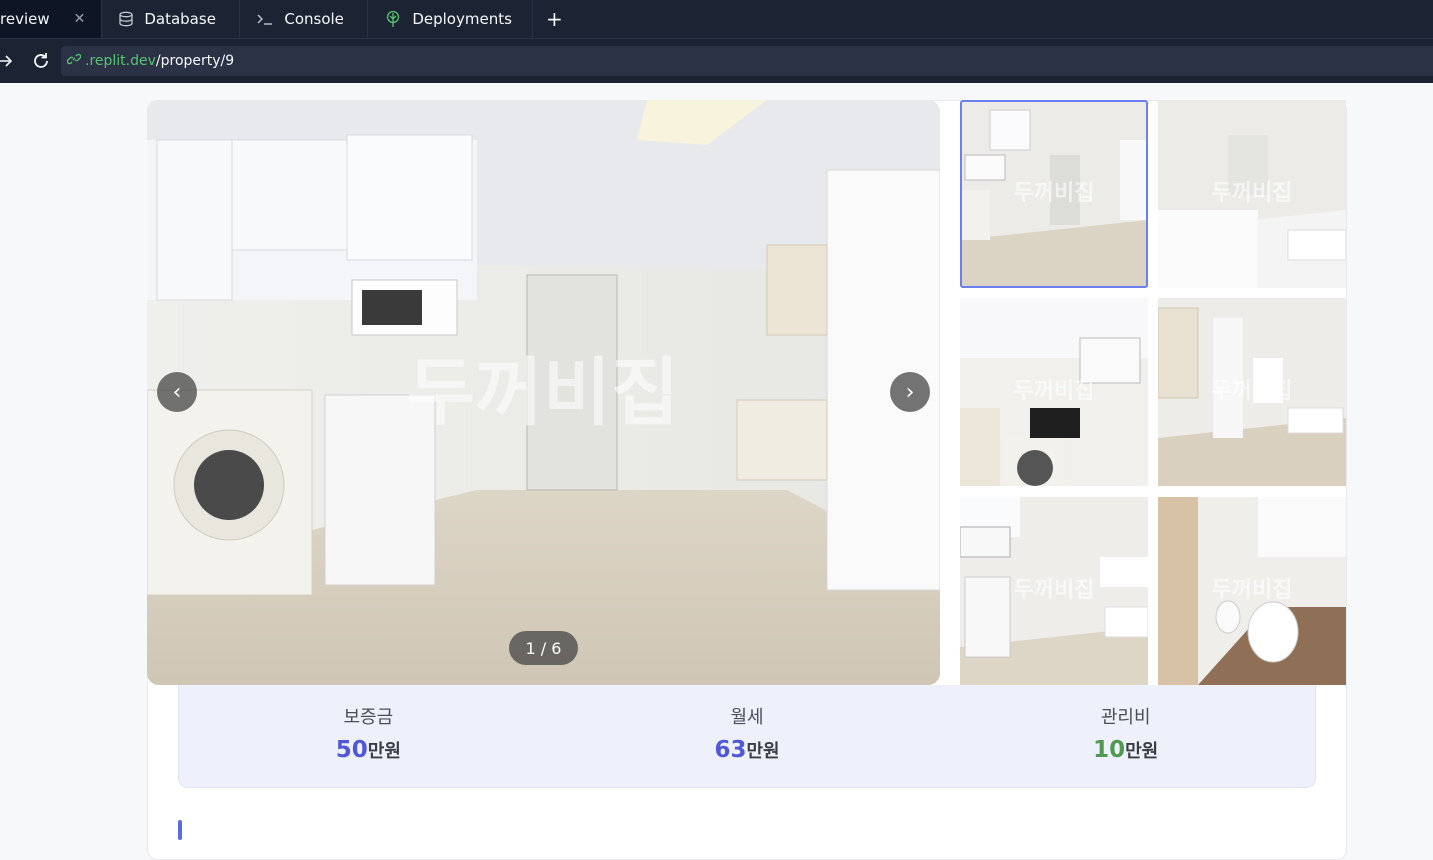 The height and width of the screenshot is (860, 1433). Describe the element at coordinates (314, 19) in the screenshot. I see `tab-label-console: Console` at that location.